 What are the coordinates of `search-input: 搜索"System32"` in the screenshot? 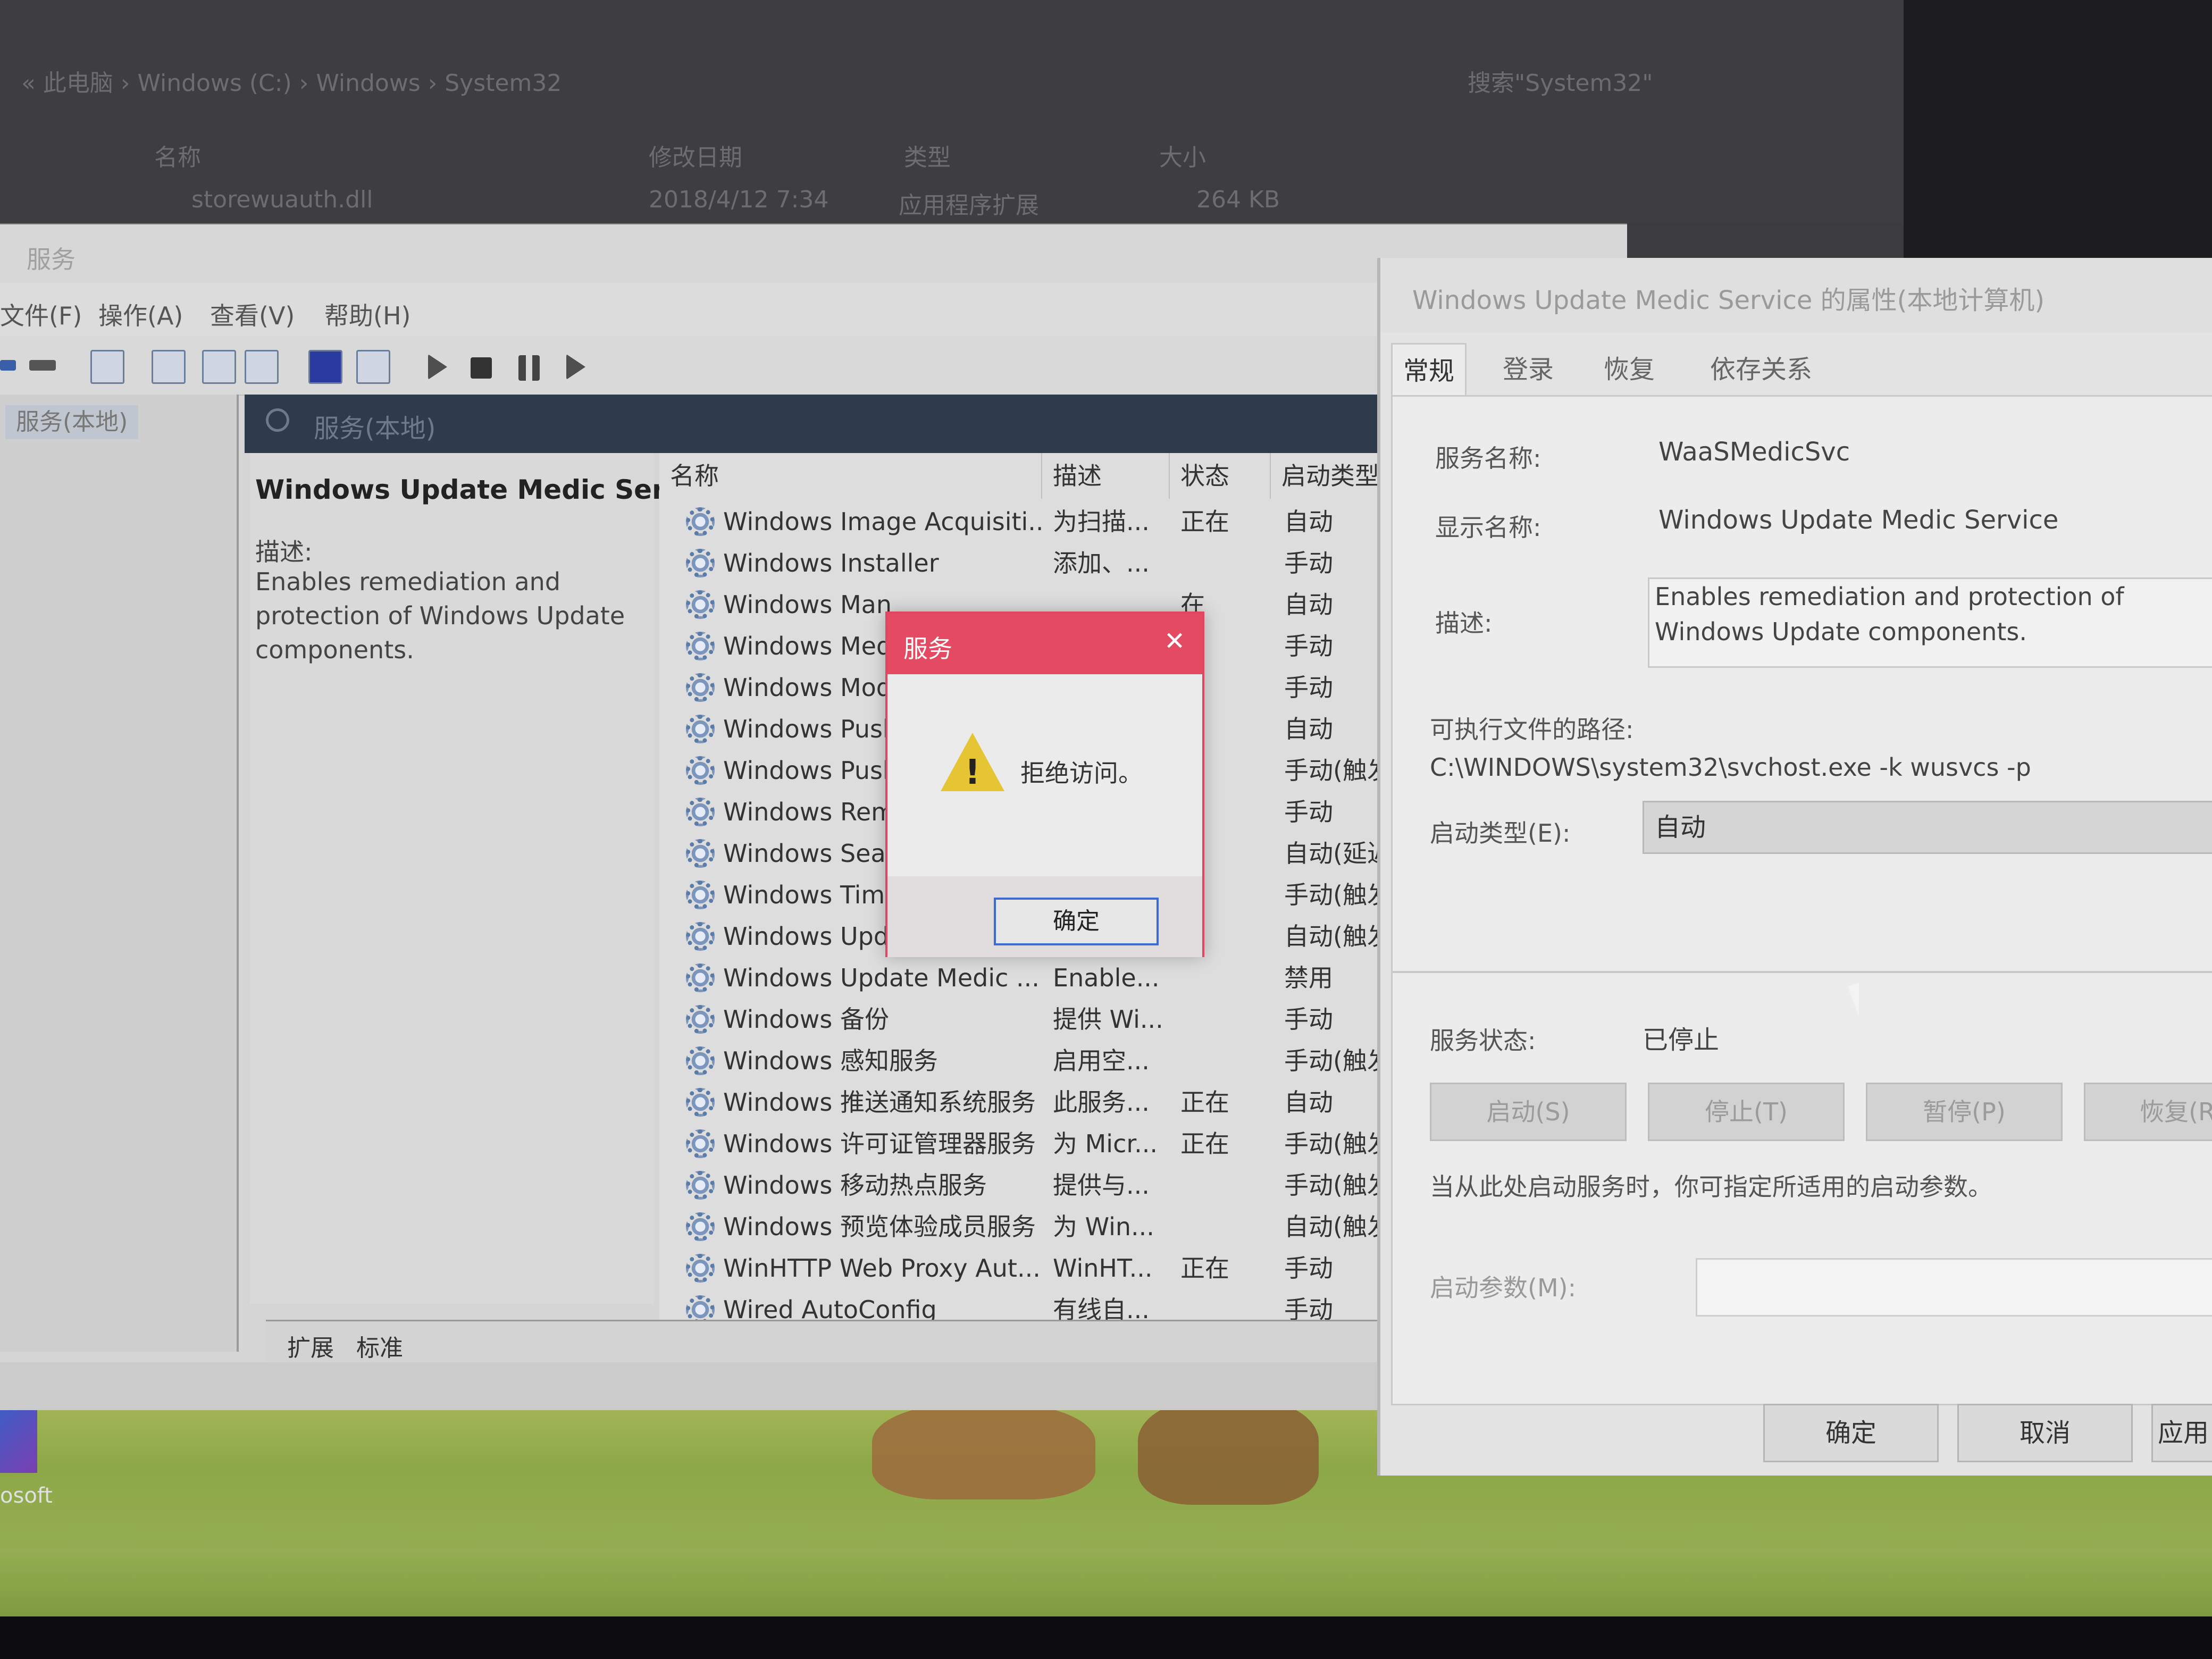 It's located at (1560, 81).